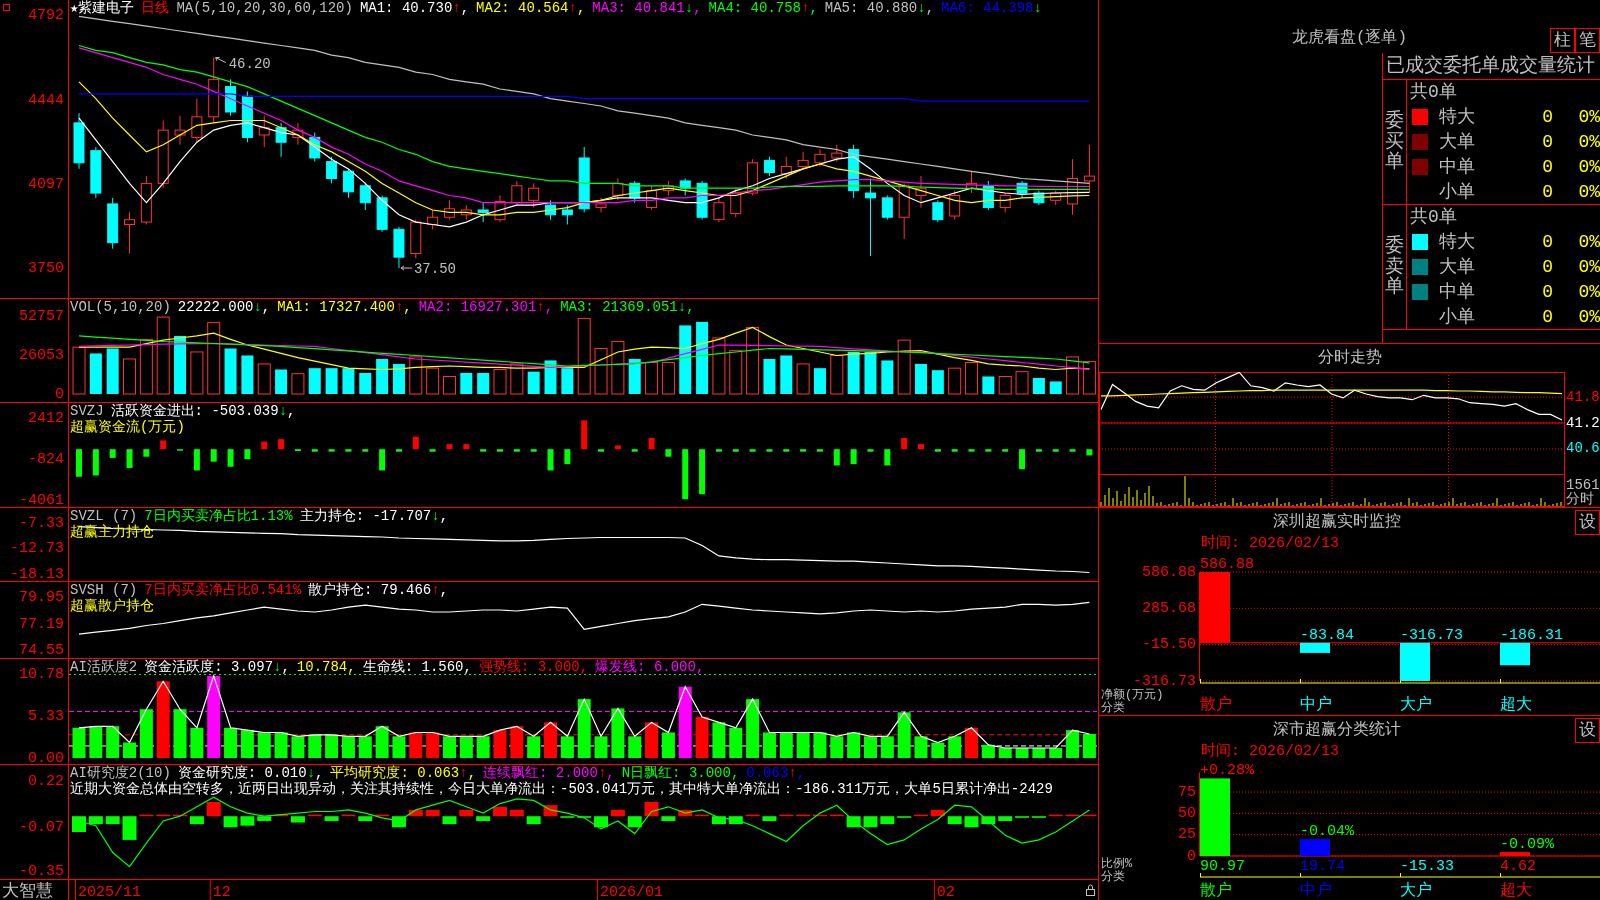  Describe the element at coordinates (326, 667) in the screenshot. I see `legend-text: 10.784,` at that location.